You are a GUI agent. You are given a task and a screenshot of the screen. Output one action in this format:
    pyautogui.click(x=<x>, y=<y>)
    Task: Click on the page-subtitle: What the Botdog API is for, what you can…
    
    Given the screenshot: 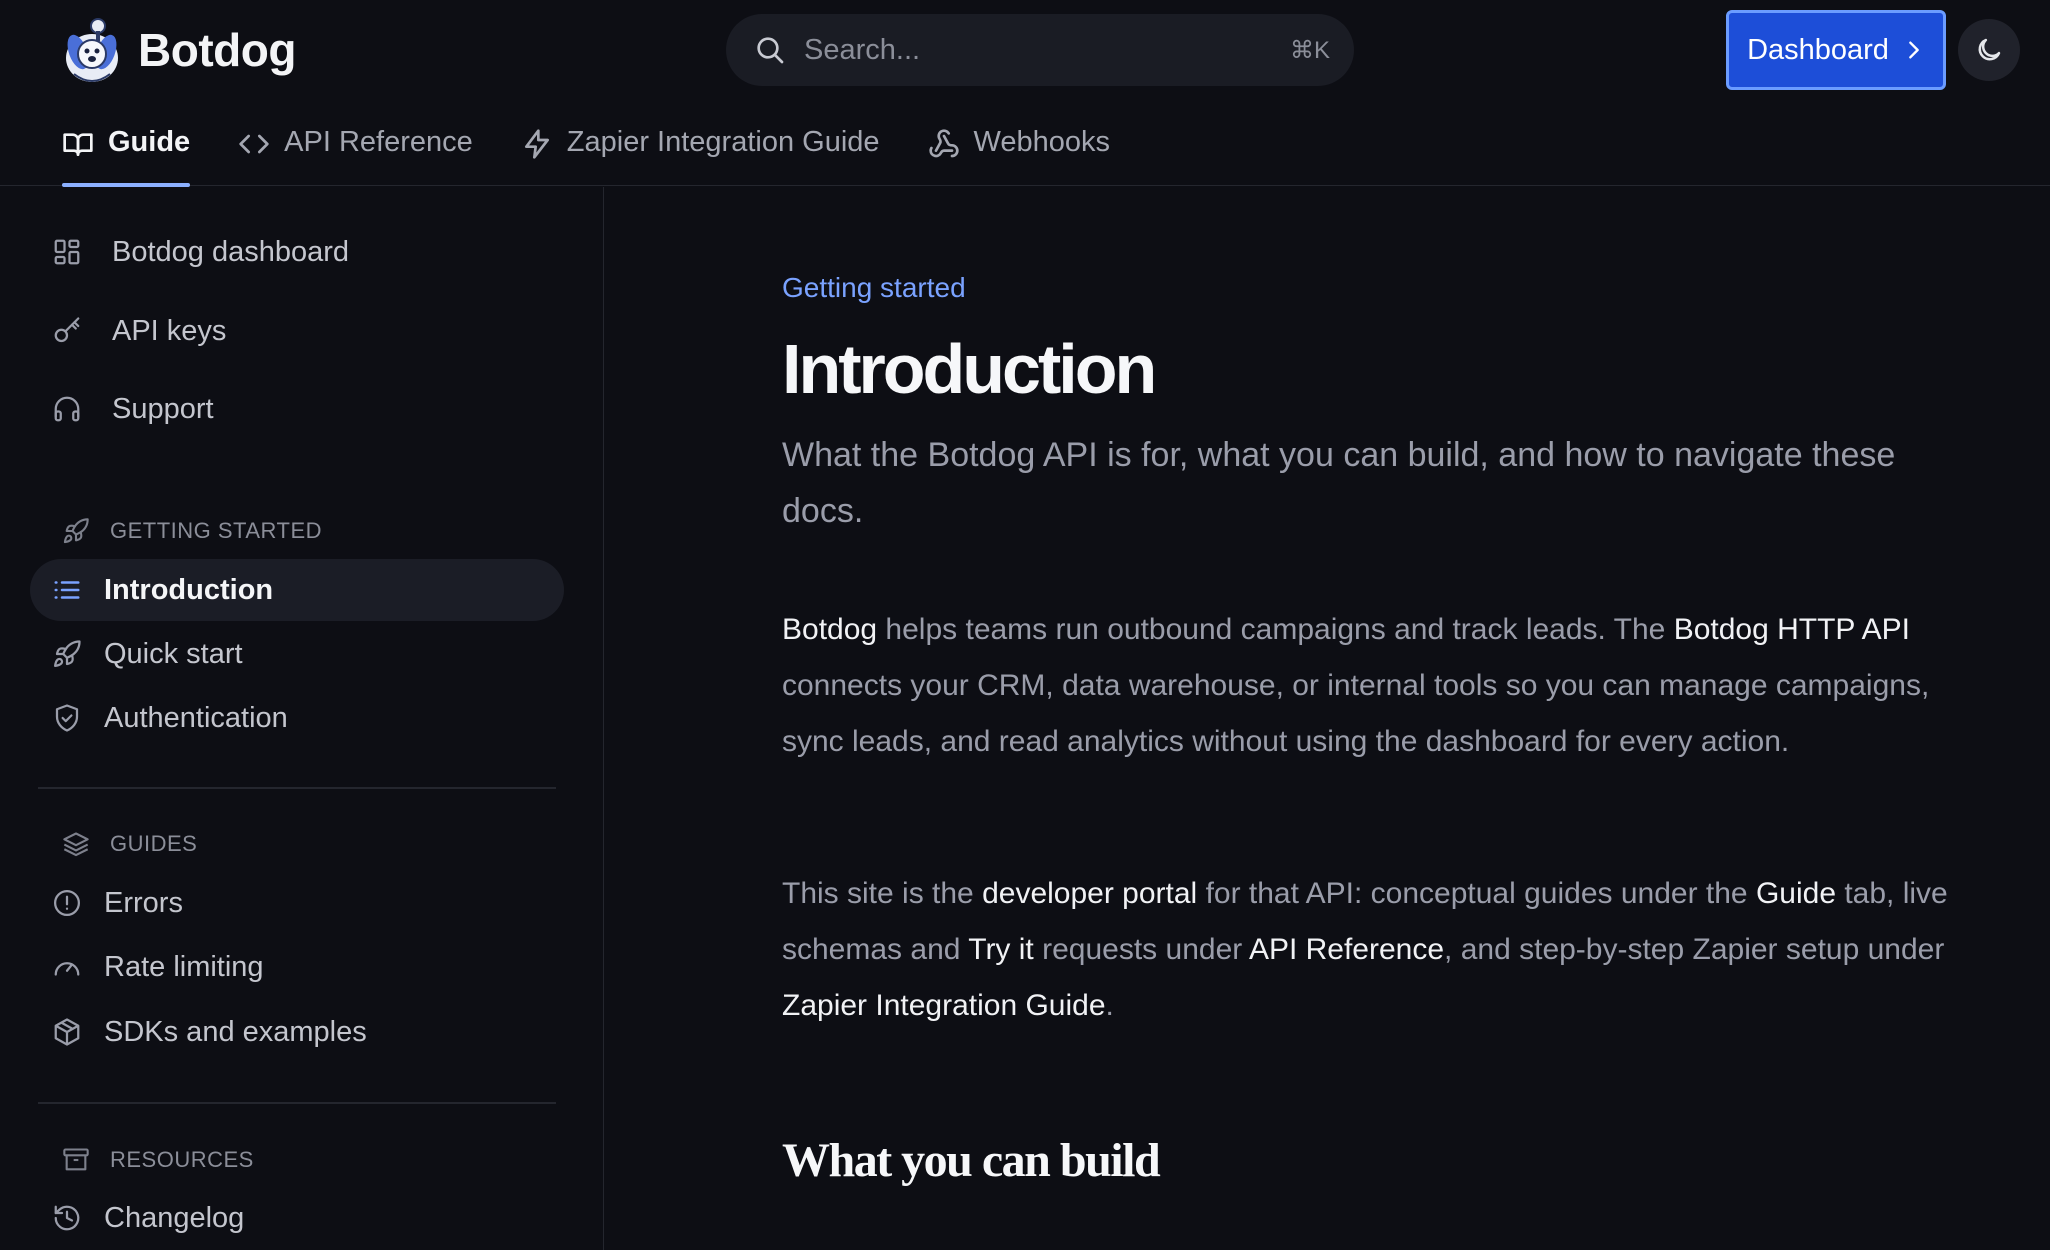 What is the action you would take?
    pyautogui.click(x=1339, y=483)
    